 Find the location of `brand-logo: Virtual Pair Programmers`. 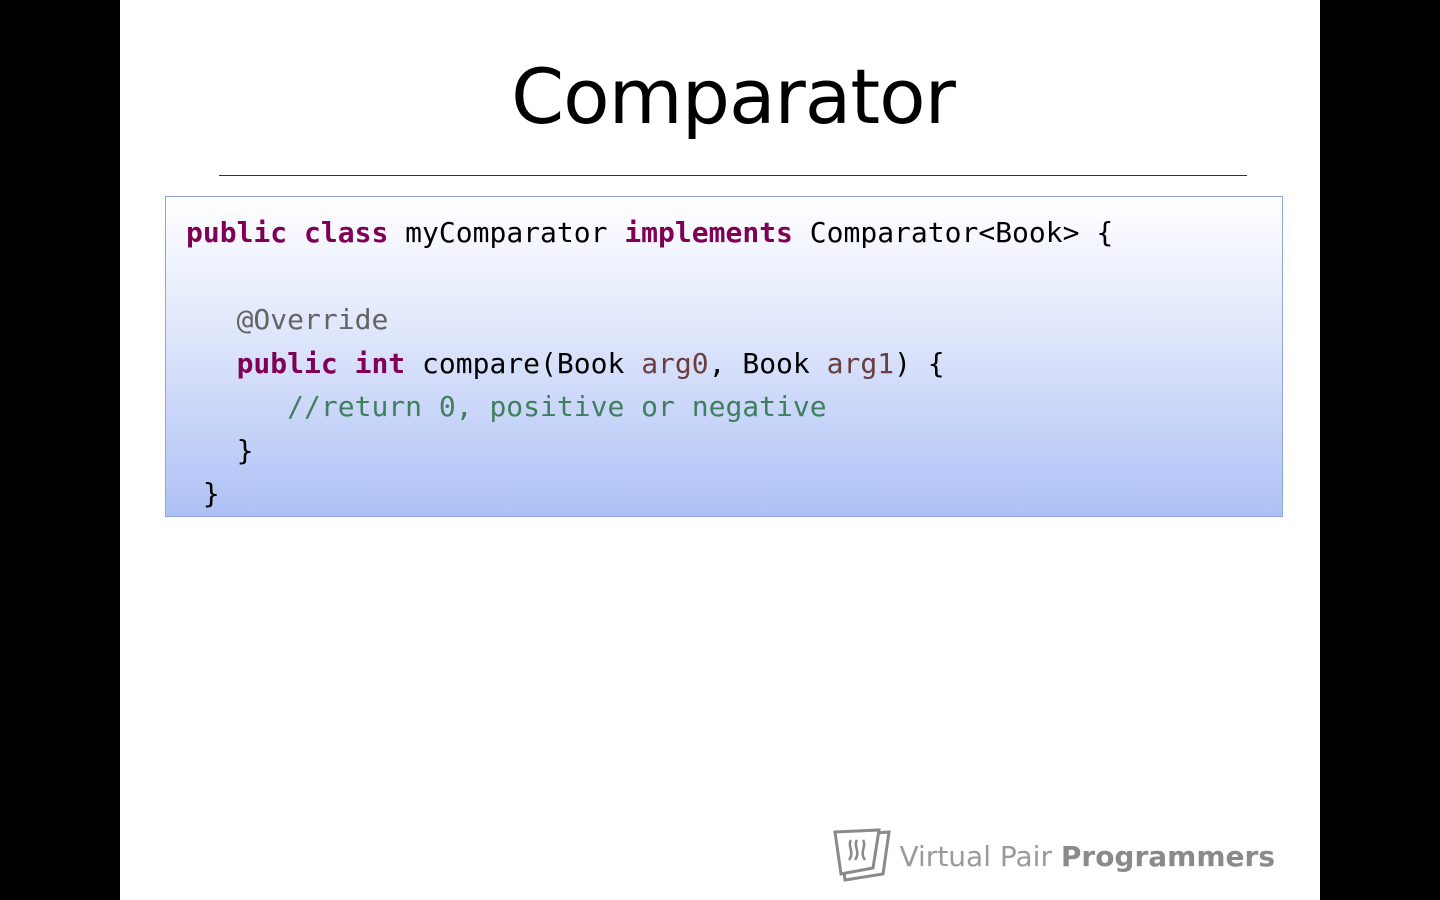

brand-logo: Virtual Pair Programmers is located at coordinates (1054, 856).